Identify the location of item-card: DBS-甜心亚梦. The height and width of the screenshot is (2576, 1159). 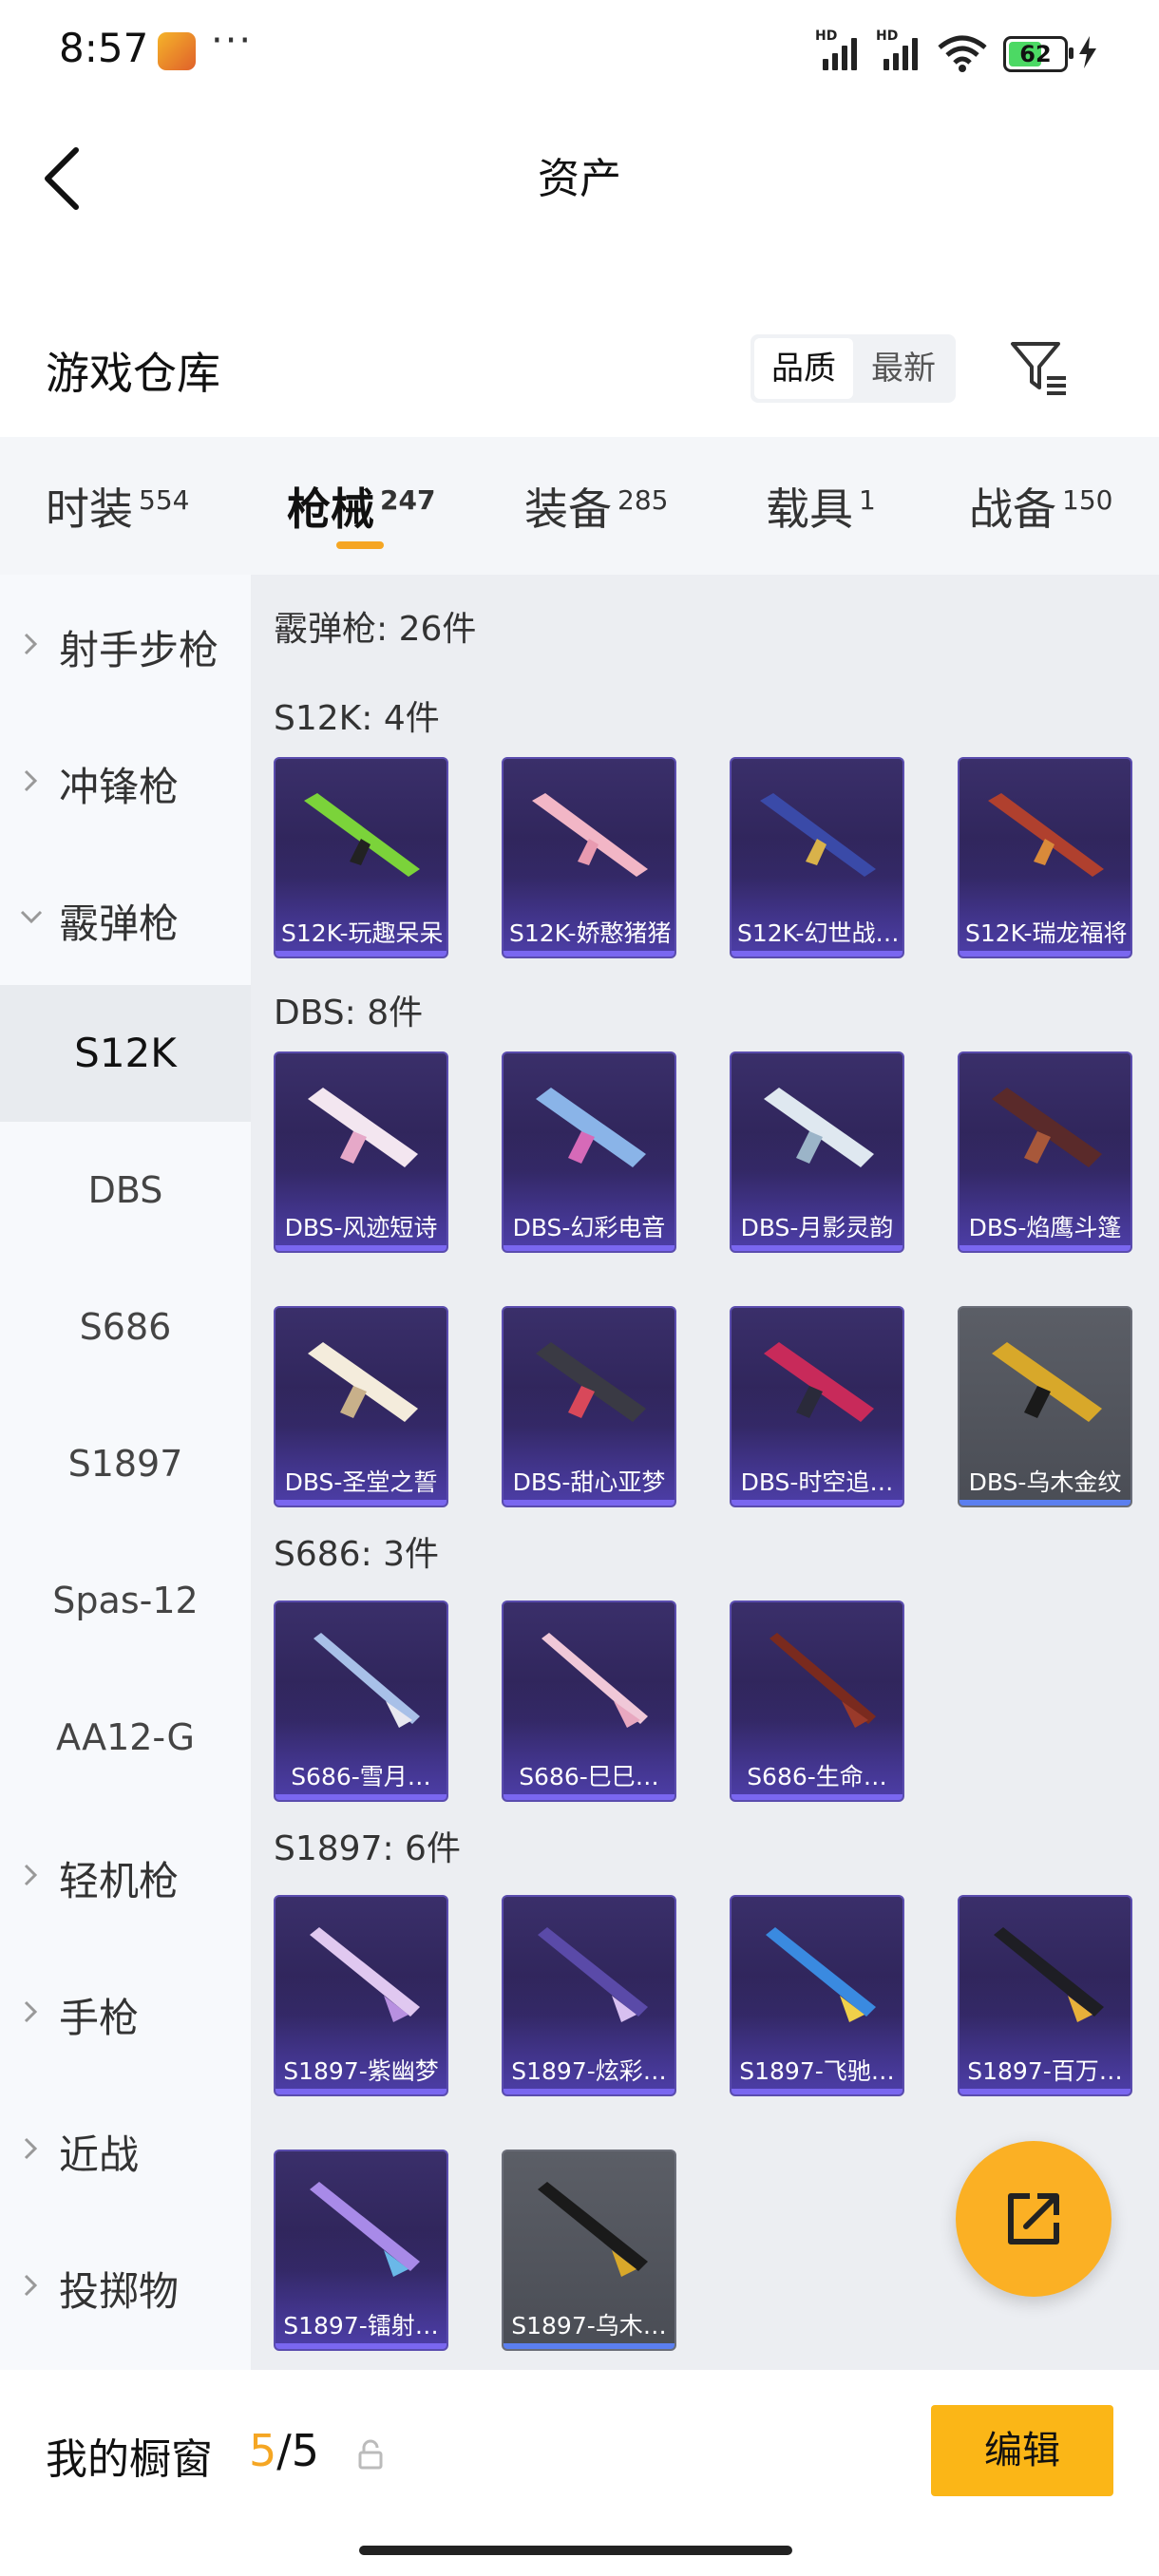
(589, 1406).